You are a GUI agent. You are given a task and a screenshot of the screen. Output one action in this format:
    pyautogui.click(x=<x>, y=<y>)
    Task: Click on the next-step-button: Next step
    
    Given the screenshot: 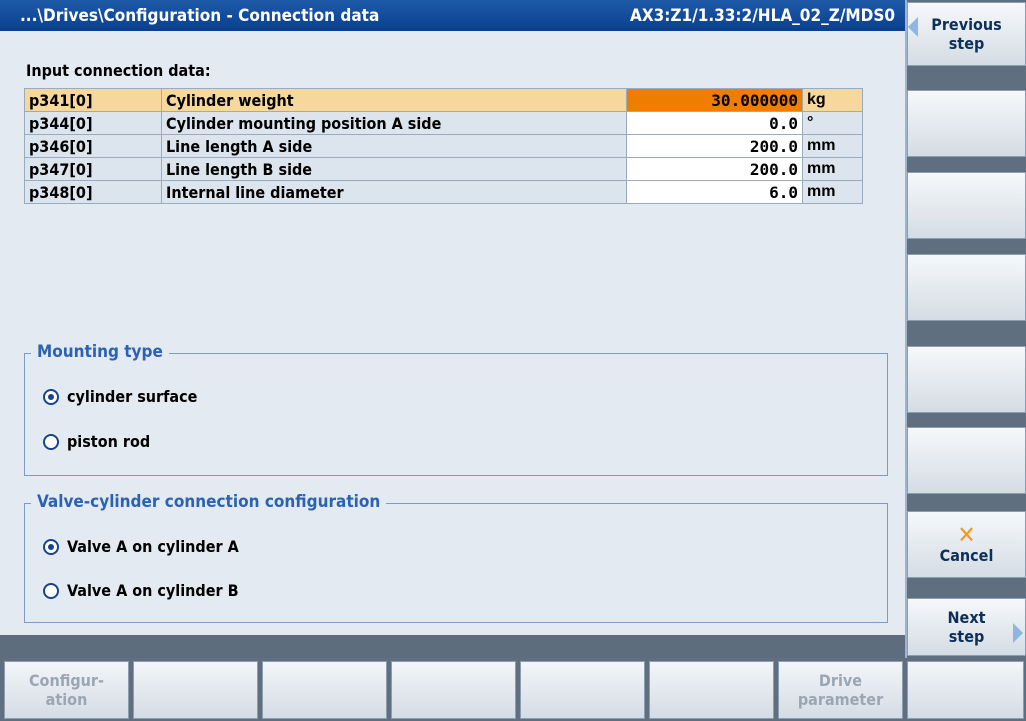 What is the action you would take?
    pyautogui.click(x=966, y=627)
    